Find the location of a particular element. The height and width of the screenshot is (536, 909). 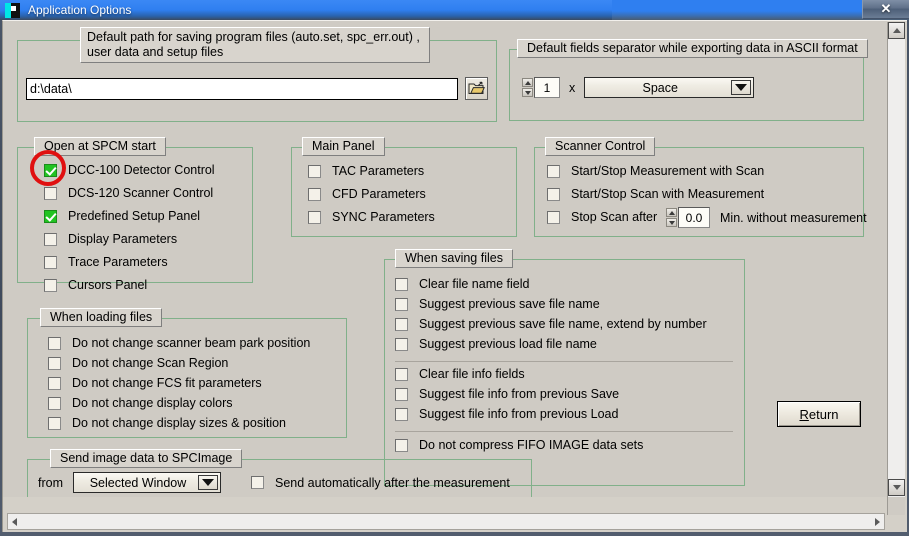

when-saving-item-5: Suggest file info from previous Save is located at coordinates (507, 394).